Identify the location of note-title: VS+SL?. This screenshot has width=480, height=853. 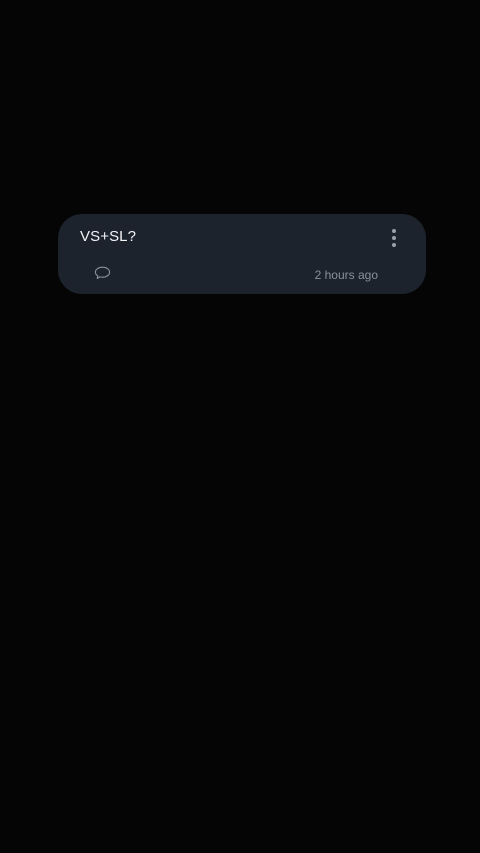
(108, 236).